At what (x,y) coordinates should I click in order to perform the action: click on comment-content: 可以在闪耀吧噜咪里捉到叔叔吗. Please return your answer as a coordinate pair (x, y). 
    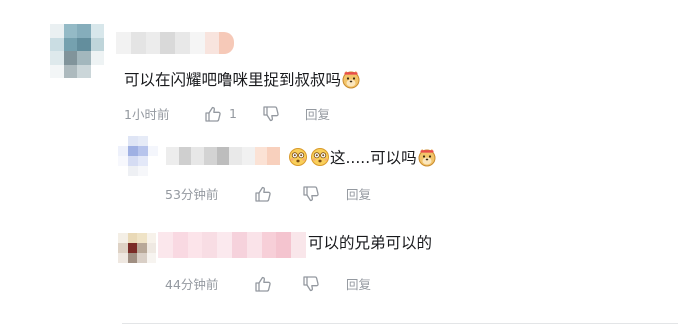
    Looking at the image, I should click on (242, 79).